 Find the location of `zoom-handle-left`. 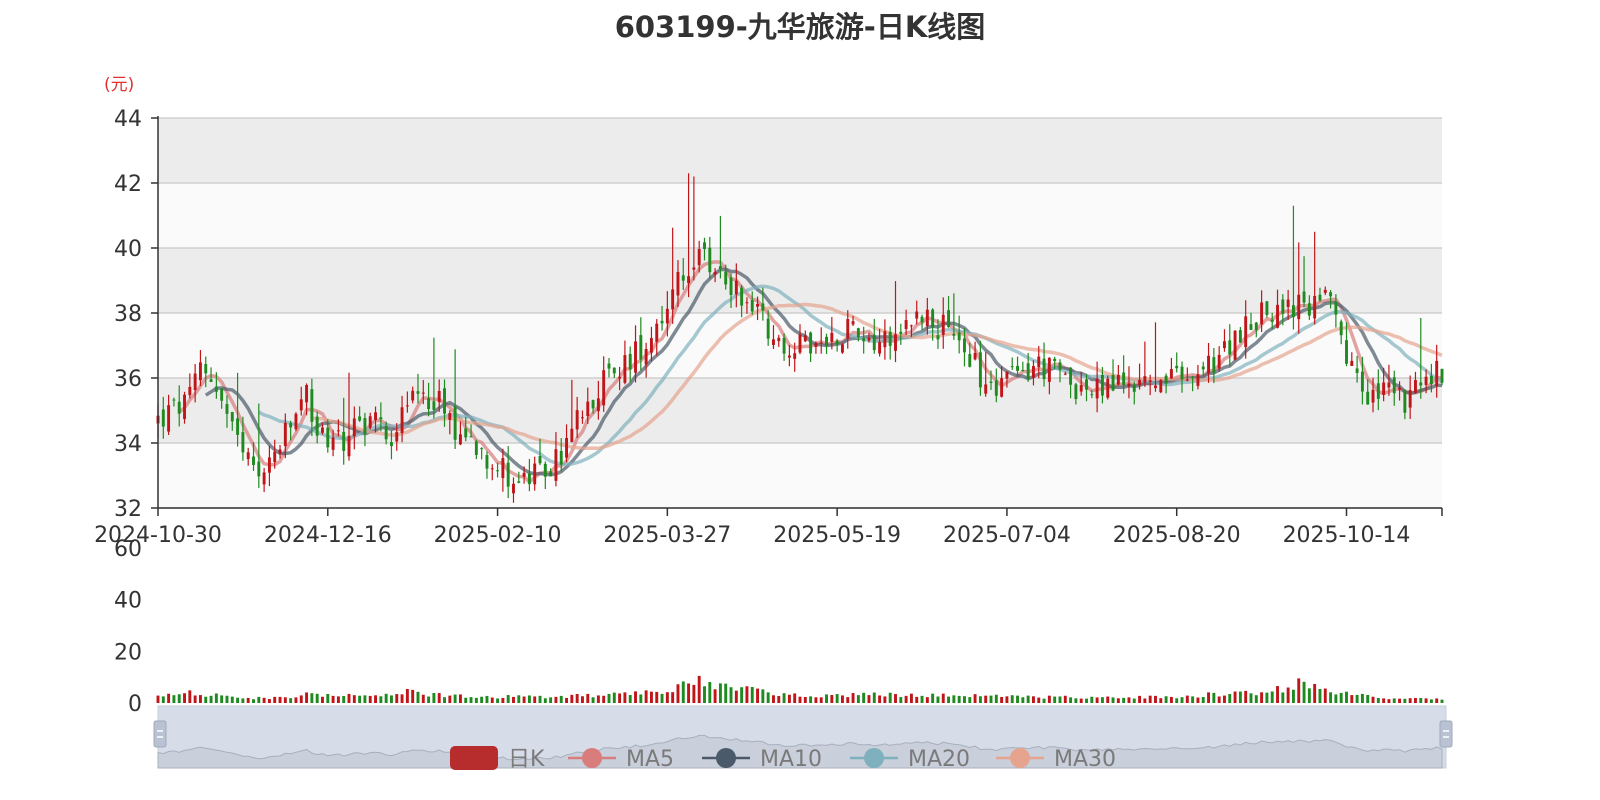

zoom-handle-left is located at coordinates (160, 734).